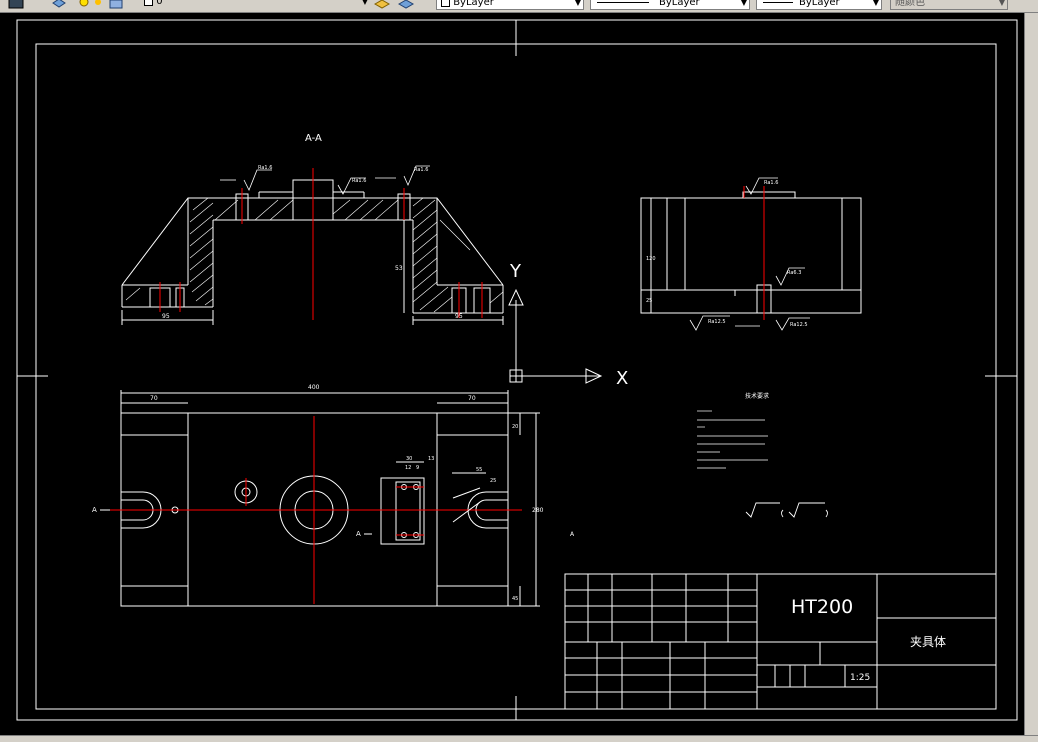 This screenshot has height=742, width=1038. Describe the element at coordinates (538, 510) in the screenshot. I see `dim-overall-height: 280` at that location.